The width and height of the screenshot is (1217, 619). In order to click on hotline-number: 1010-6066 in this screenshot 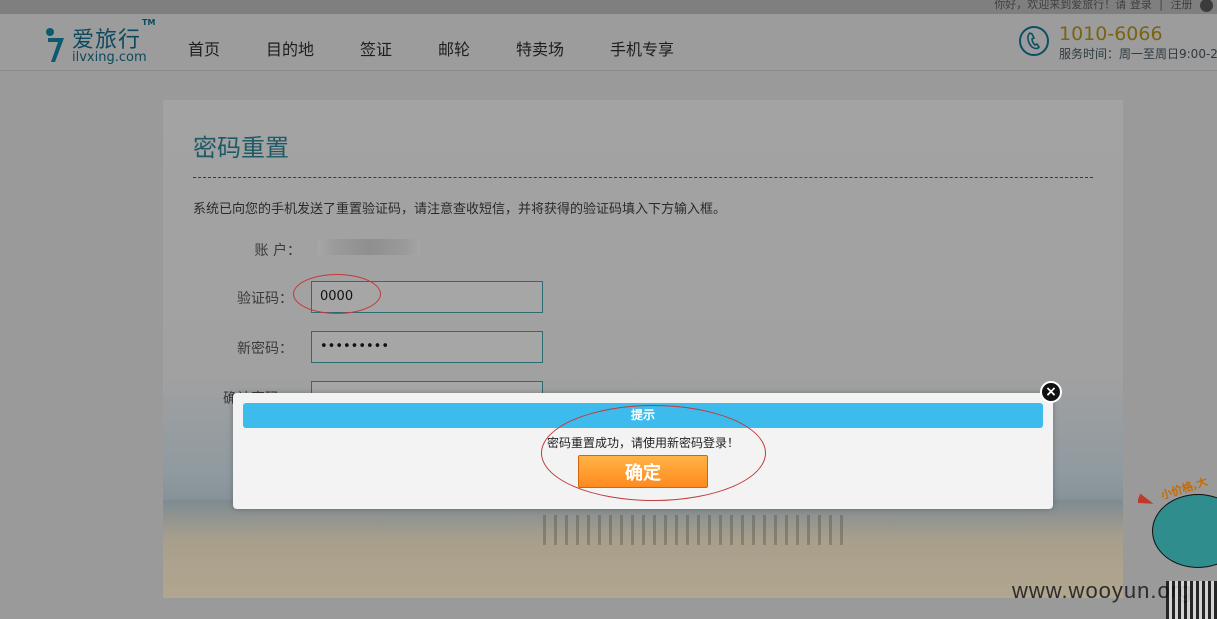, I will do `click(1111, 34)`.